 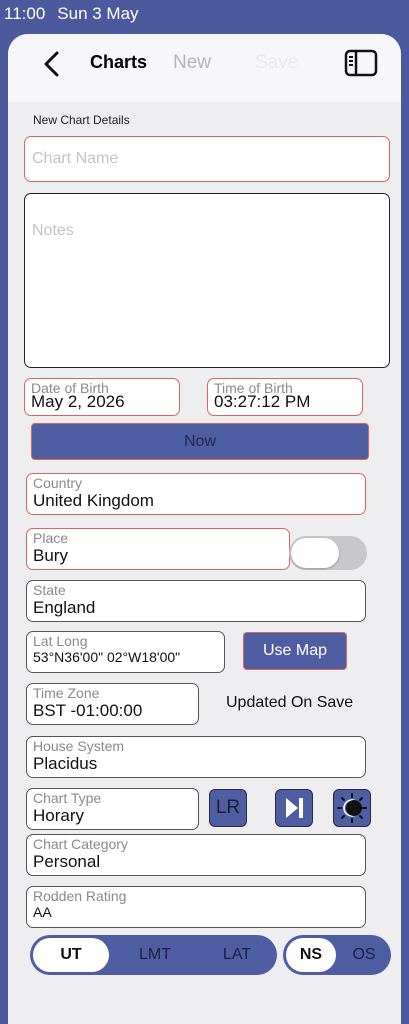 I want to click on date-of-birth-field: Date of Birth May 2, 2026, so click(x=102, y=397).